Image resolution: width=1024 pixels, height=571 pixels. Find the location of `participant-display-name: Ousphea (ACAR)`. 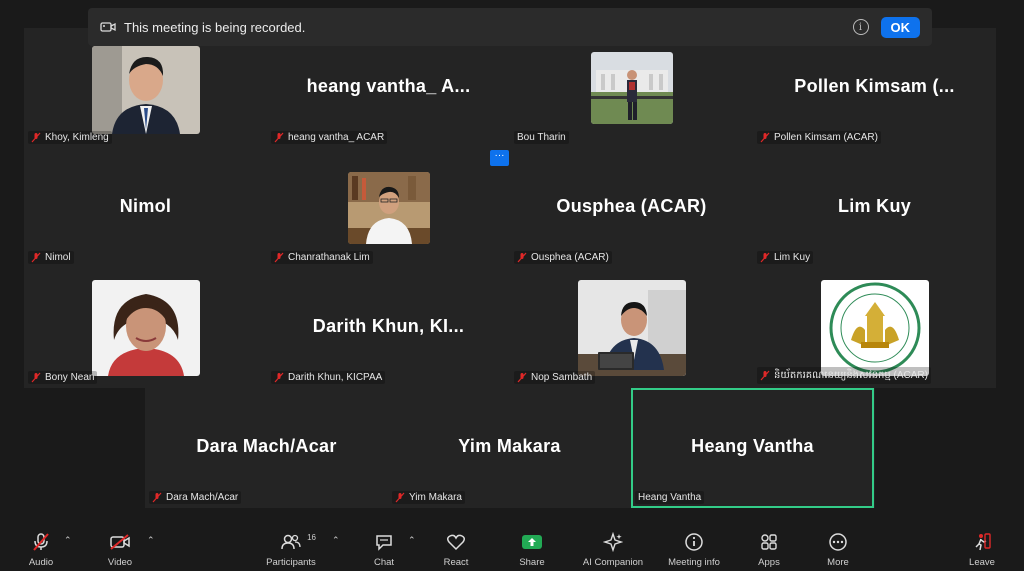

participant-display-name: Ousphea (ACAR) is located at coordinates (631, 206).